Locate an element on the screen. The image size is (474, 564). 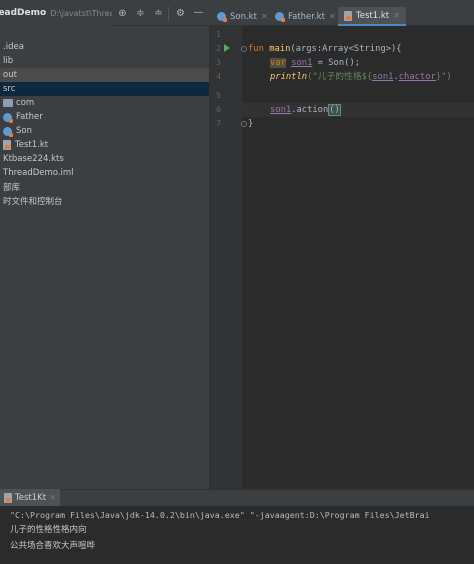
run-panel-header is located at coordinates (237, 497).